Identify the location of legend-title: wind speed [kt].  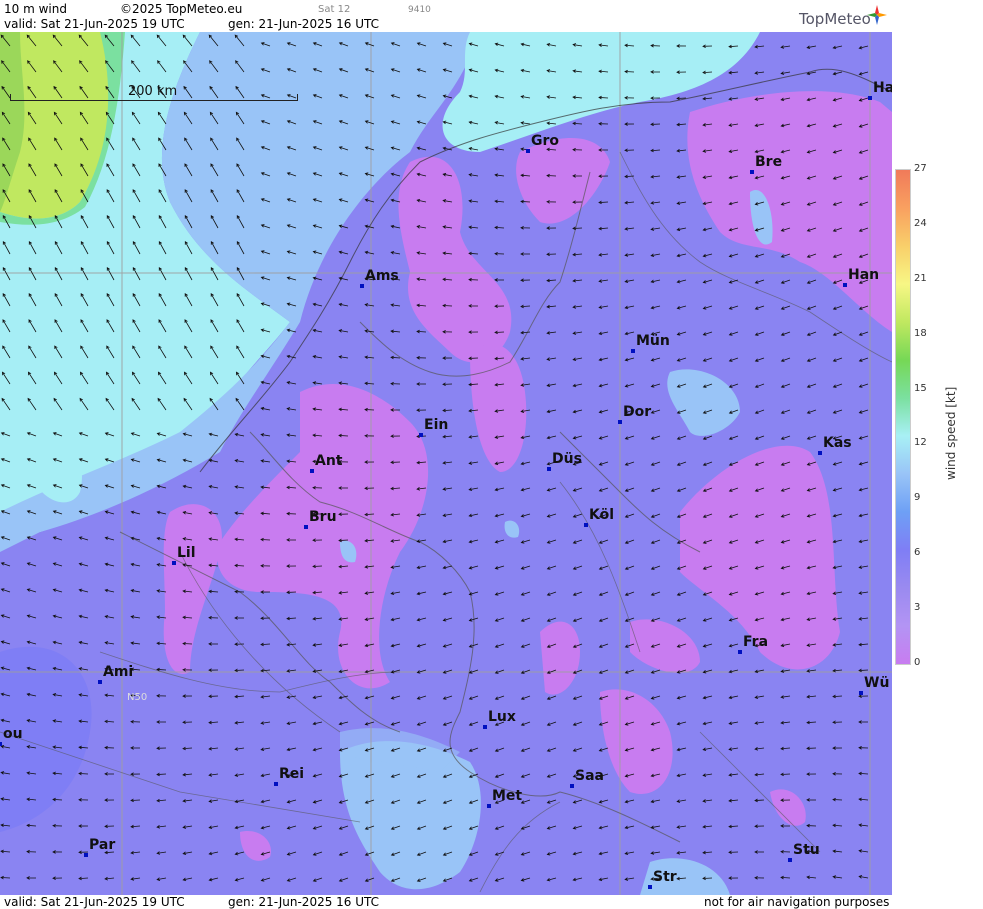
(951, 433).